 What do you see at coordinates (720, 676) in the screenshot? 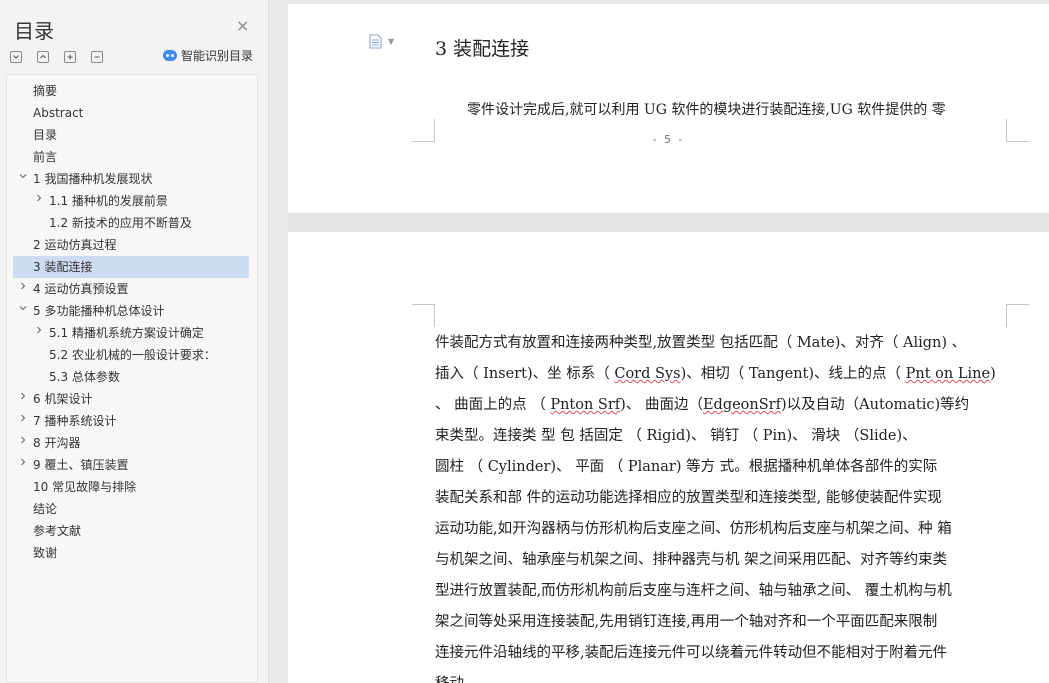
I see `body-line: 移动。` at bounding box center [720, 676].